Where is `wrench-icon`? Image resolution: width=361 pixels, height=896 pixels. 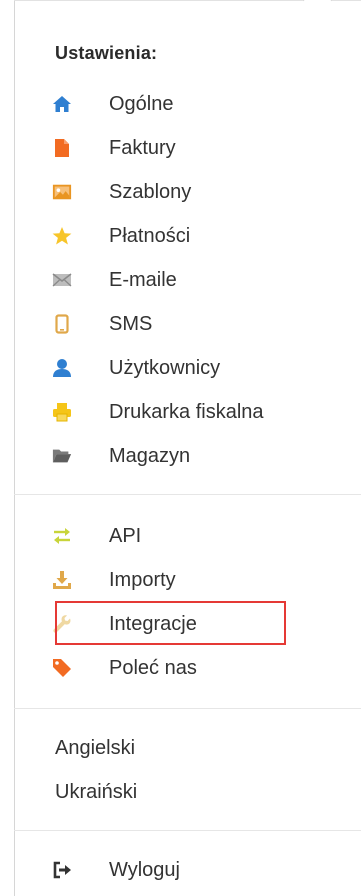 wrench-icon is located at coordinates (62, 624).